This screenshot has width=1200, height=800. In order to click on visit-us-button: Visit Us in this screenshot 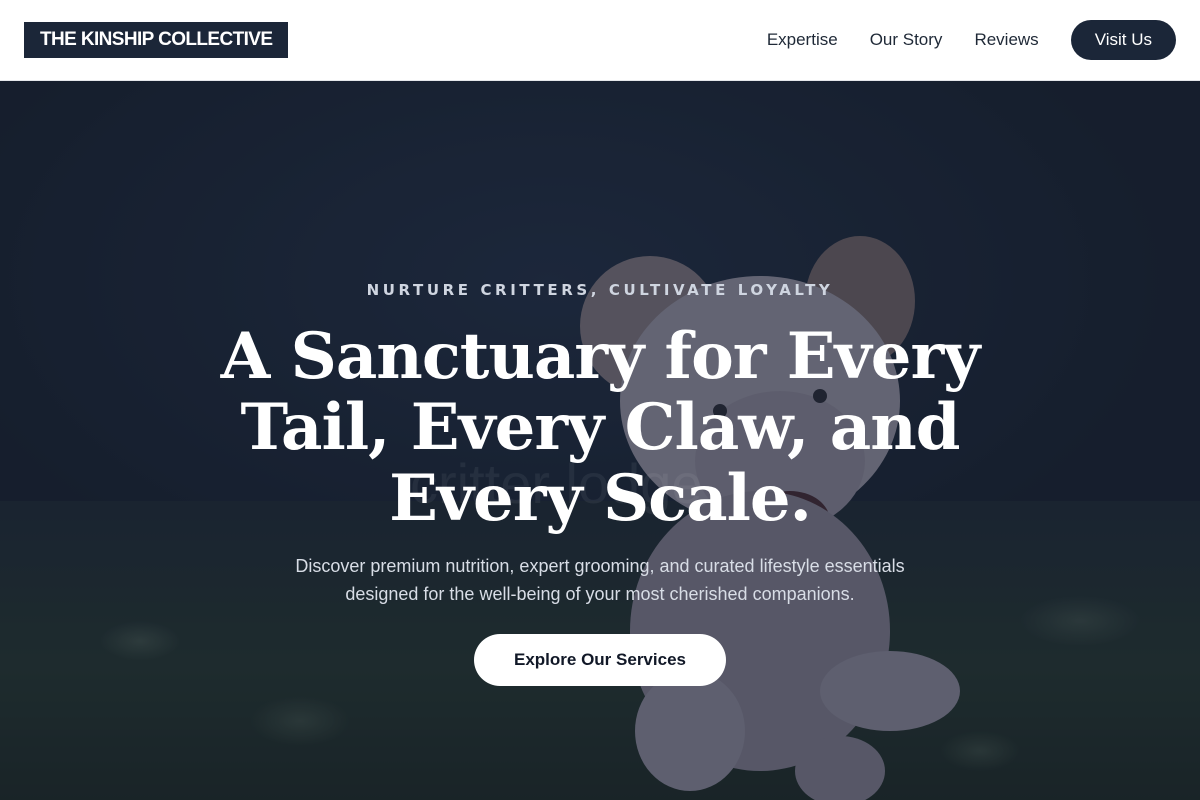, I will do `click(1123, 40)`.